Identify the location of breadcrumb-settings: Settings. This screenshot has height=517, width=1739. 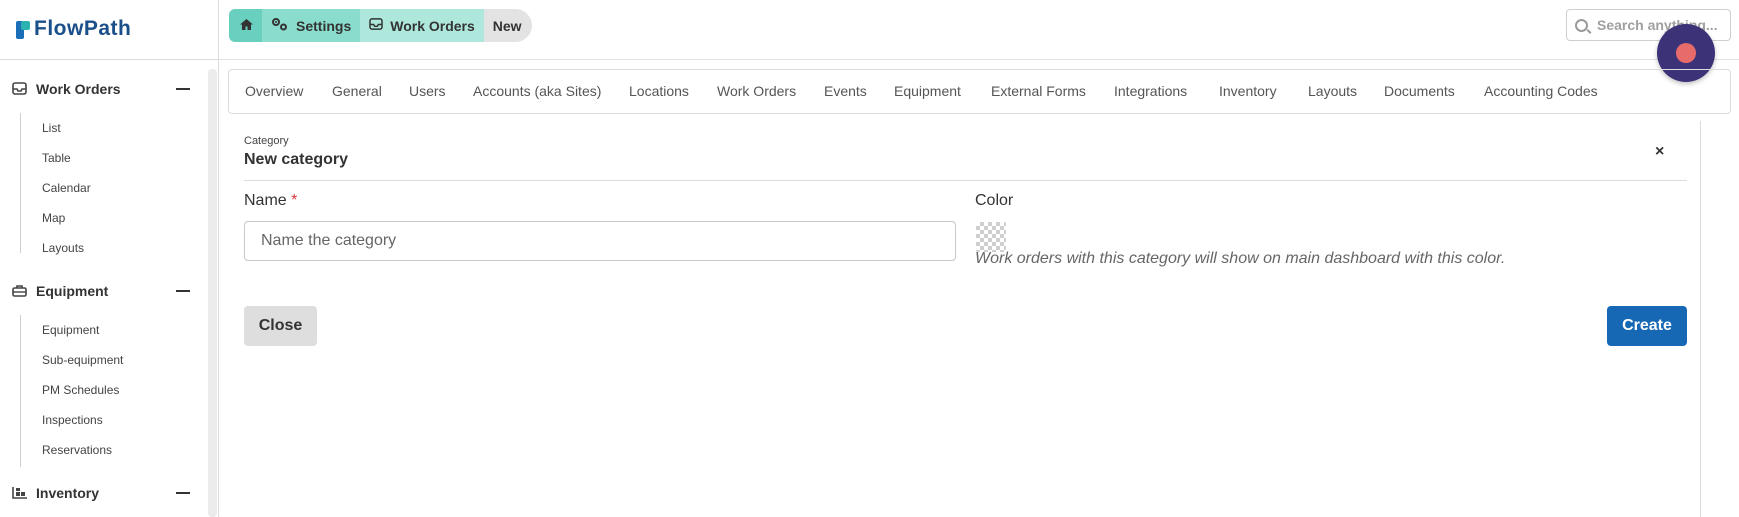
(311, 25).